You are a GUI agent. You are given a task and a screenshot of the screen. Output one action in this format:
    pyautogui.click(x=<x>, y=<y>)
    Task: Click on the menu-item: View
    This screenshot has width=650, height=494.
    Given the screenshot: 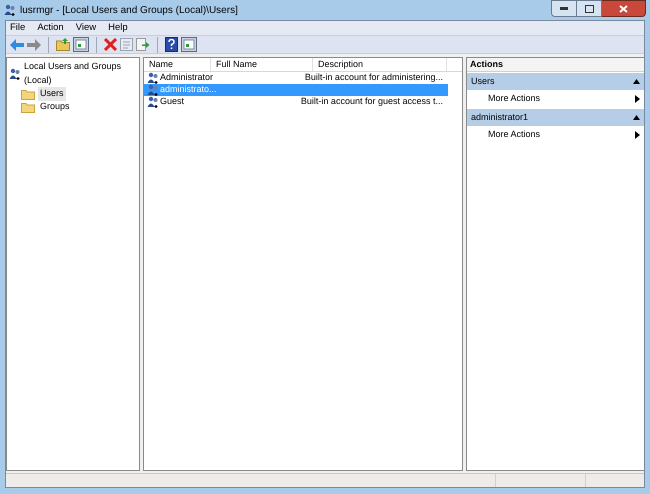 What is the action you would take?
    pyautogui.click(x=86, y=28)
    